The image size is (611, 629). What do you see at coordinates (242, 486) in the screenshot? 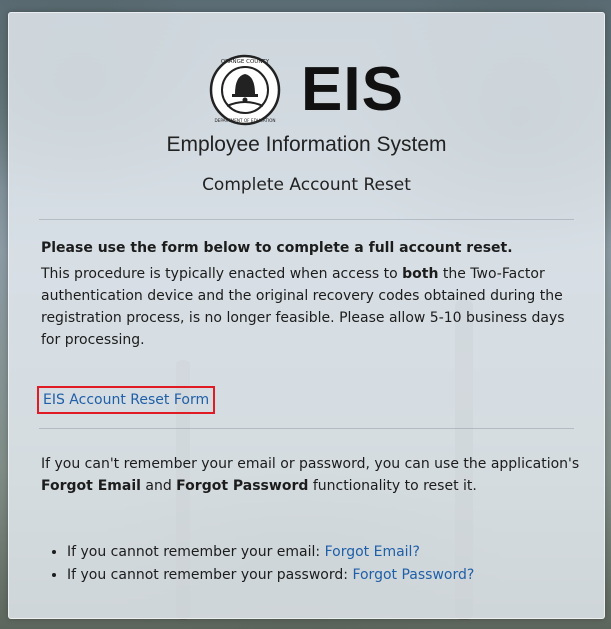
I see `forgot-password-bold: Forgot Password` at bounding box center [242, 486].